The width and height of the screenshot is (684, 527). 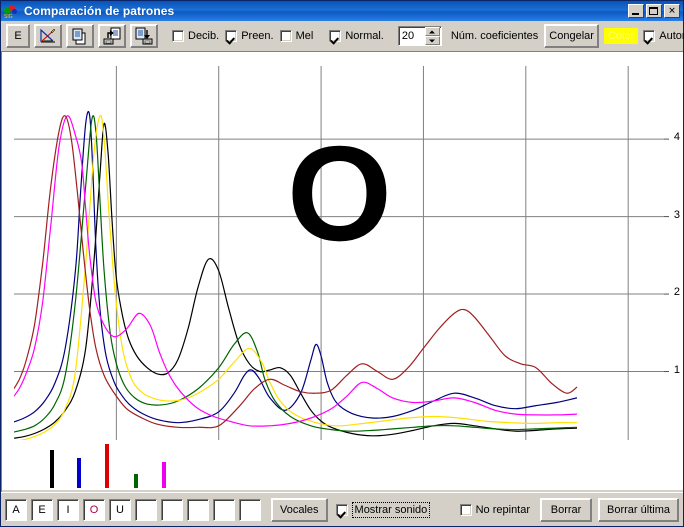 I want to click on borrar-button: Borrar, so click(x=566, y=509).